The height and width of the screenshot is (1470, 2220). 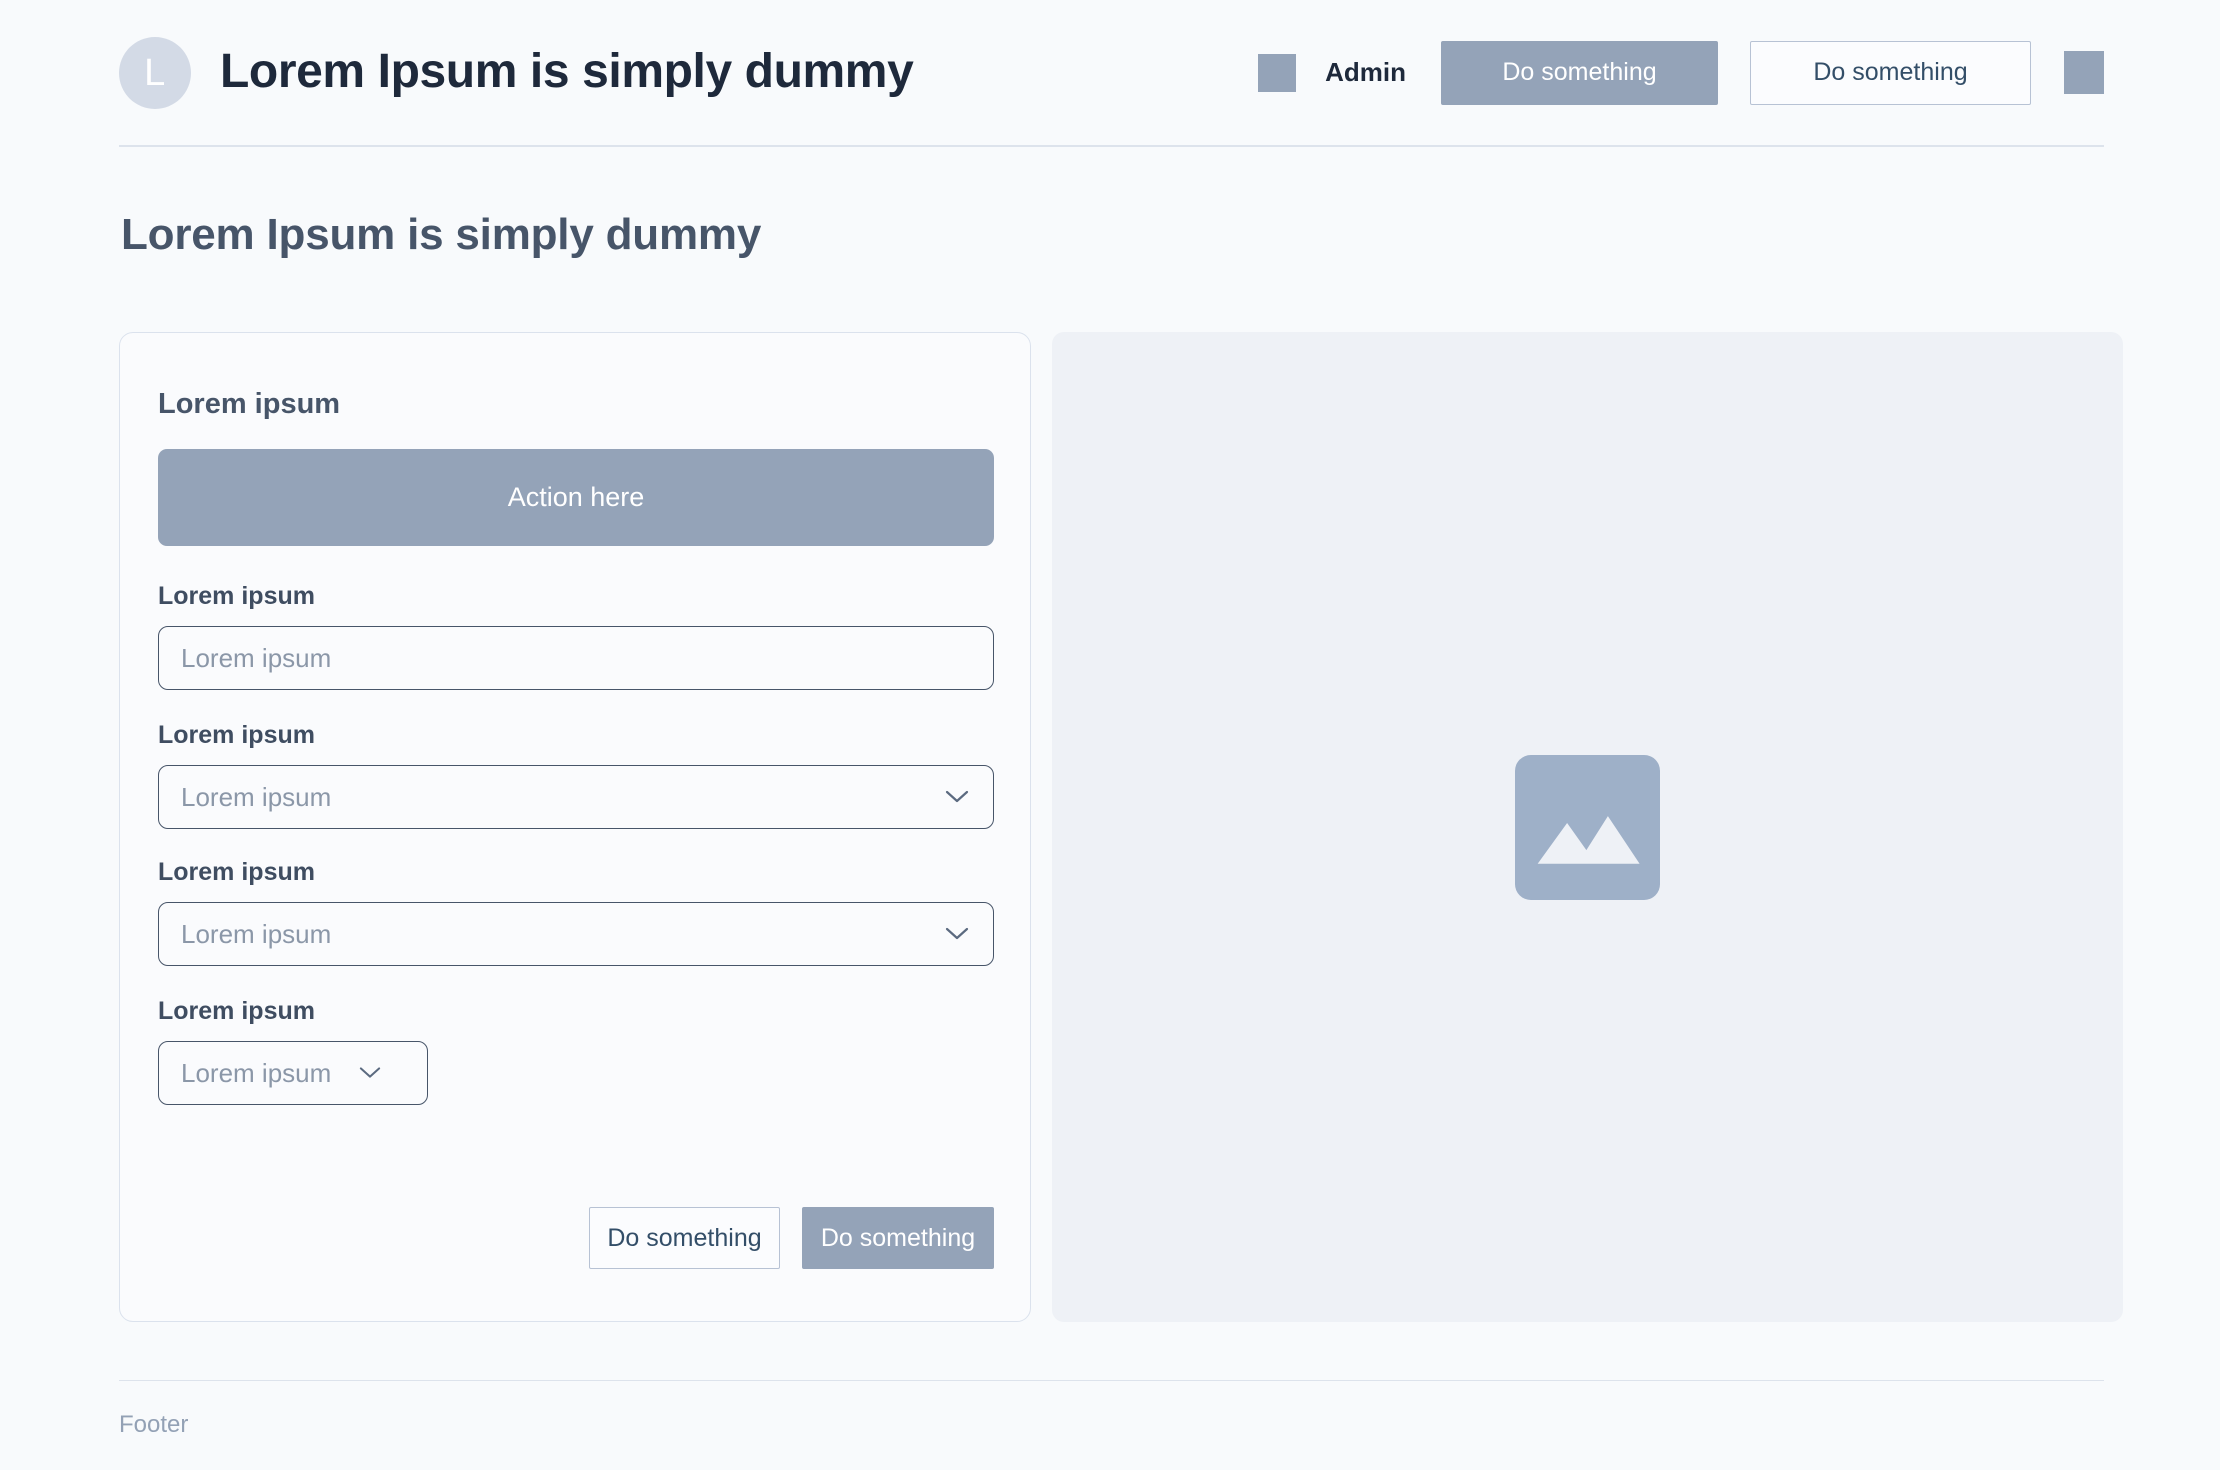 I want to click on form-field-1: Lorem ipsum Lorem ipsum, so click(x=576, y=637).